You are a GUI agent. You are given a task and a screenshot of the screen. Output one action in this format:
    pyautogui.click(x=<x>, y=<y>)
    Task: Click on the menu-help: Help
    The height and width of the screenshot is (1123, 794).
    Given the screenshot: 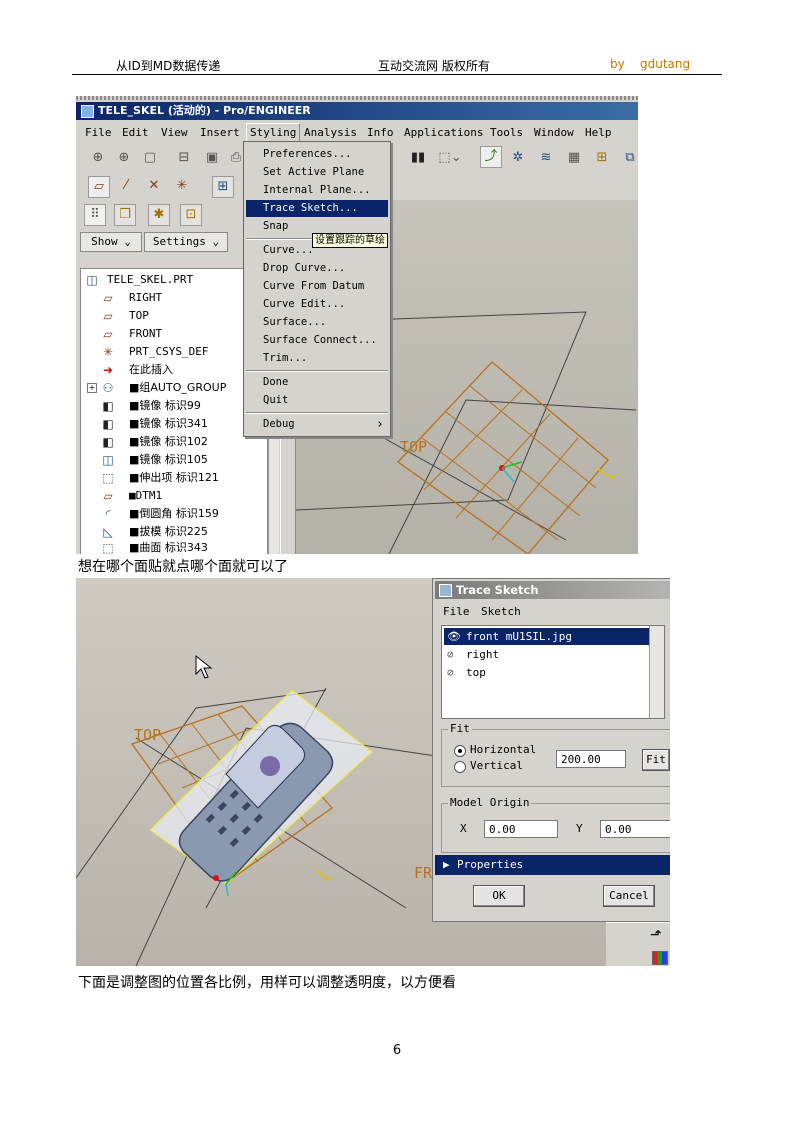 What is the action you would take?
    pyautogui.click(x=598, y=132)
    